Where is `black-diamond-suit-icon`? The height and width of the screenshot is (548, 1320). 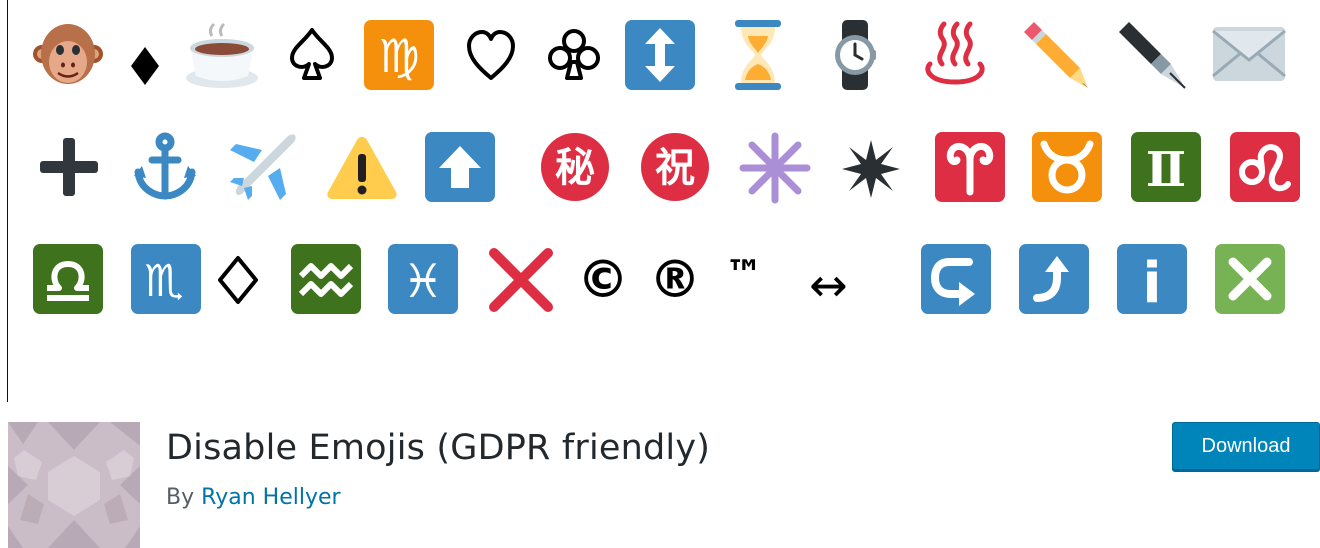
black-diamond-suit-icon is located at coordinates (145, 66).